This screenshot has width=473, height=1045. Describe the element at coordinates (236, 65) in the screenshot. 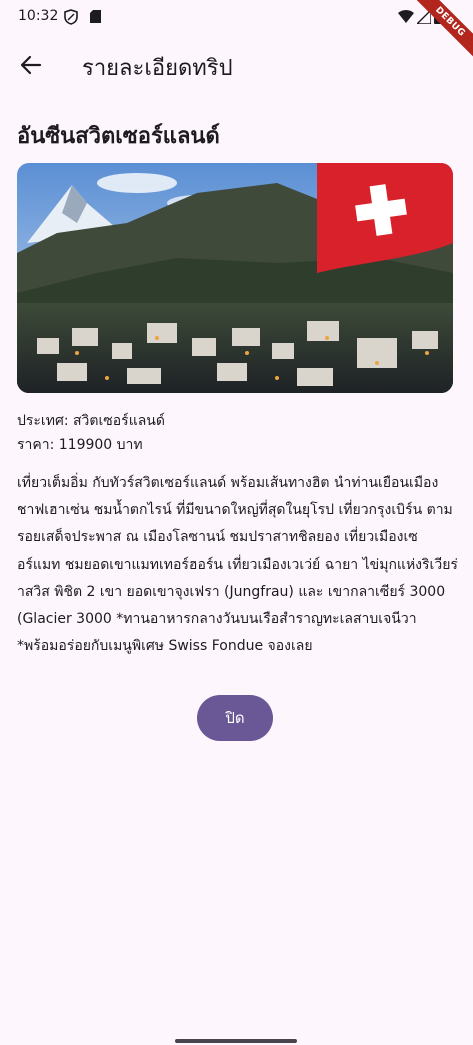

I see `app-bar: รายละเอียดทริป` at that location.